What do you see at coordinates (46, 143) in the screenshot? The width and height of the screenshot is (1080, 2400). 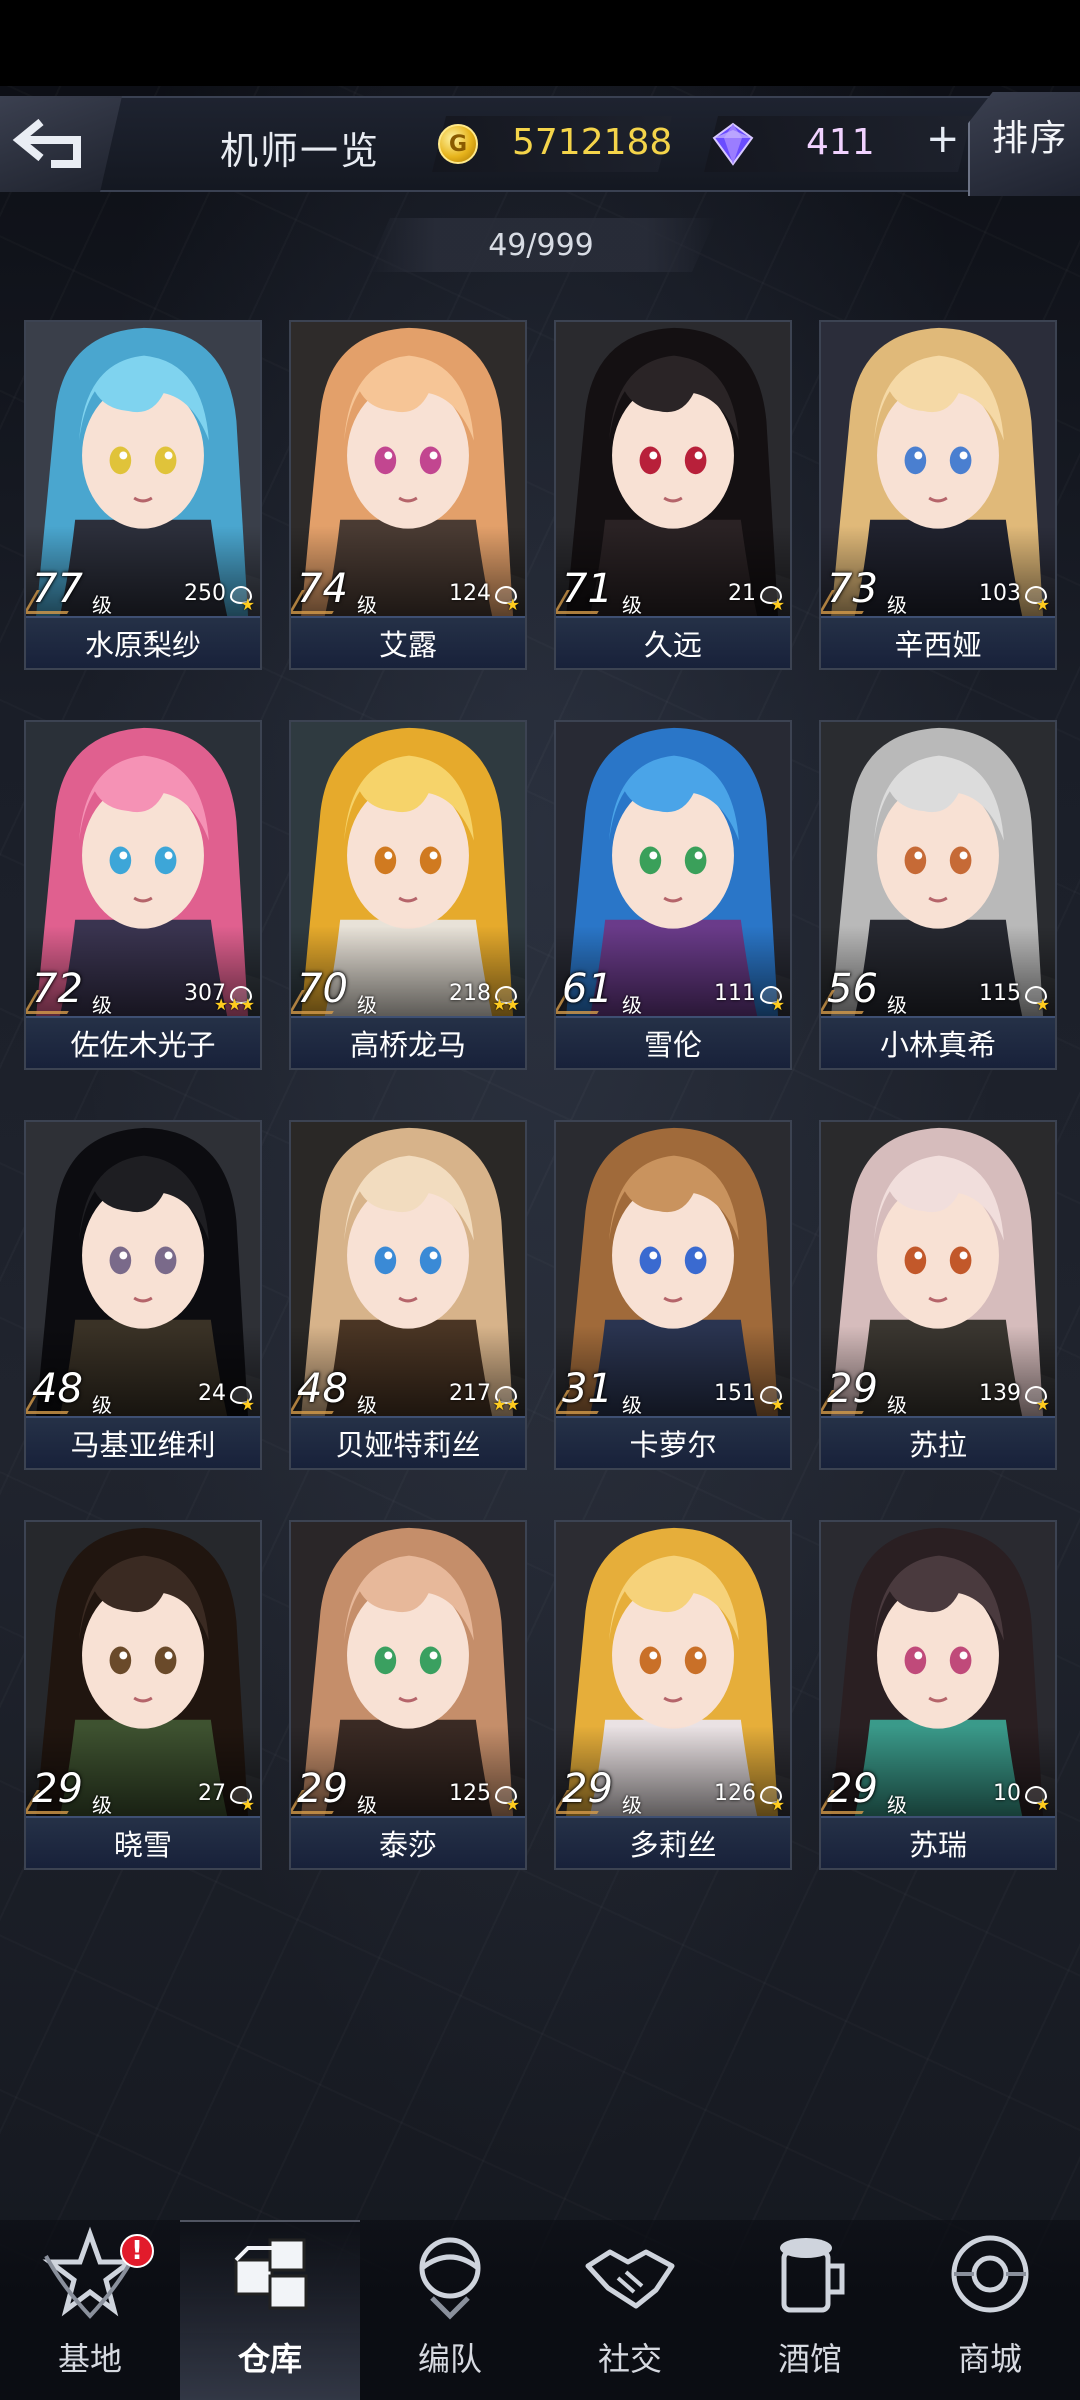 I see `back-arrow-icon` at bounding box center [46, 143].